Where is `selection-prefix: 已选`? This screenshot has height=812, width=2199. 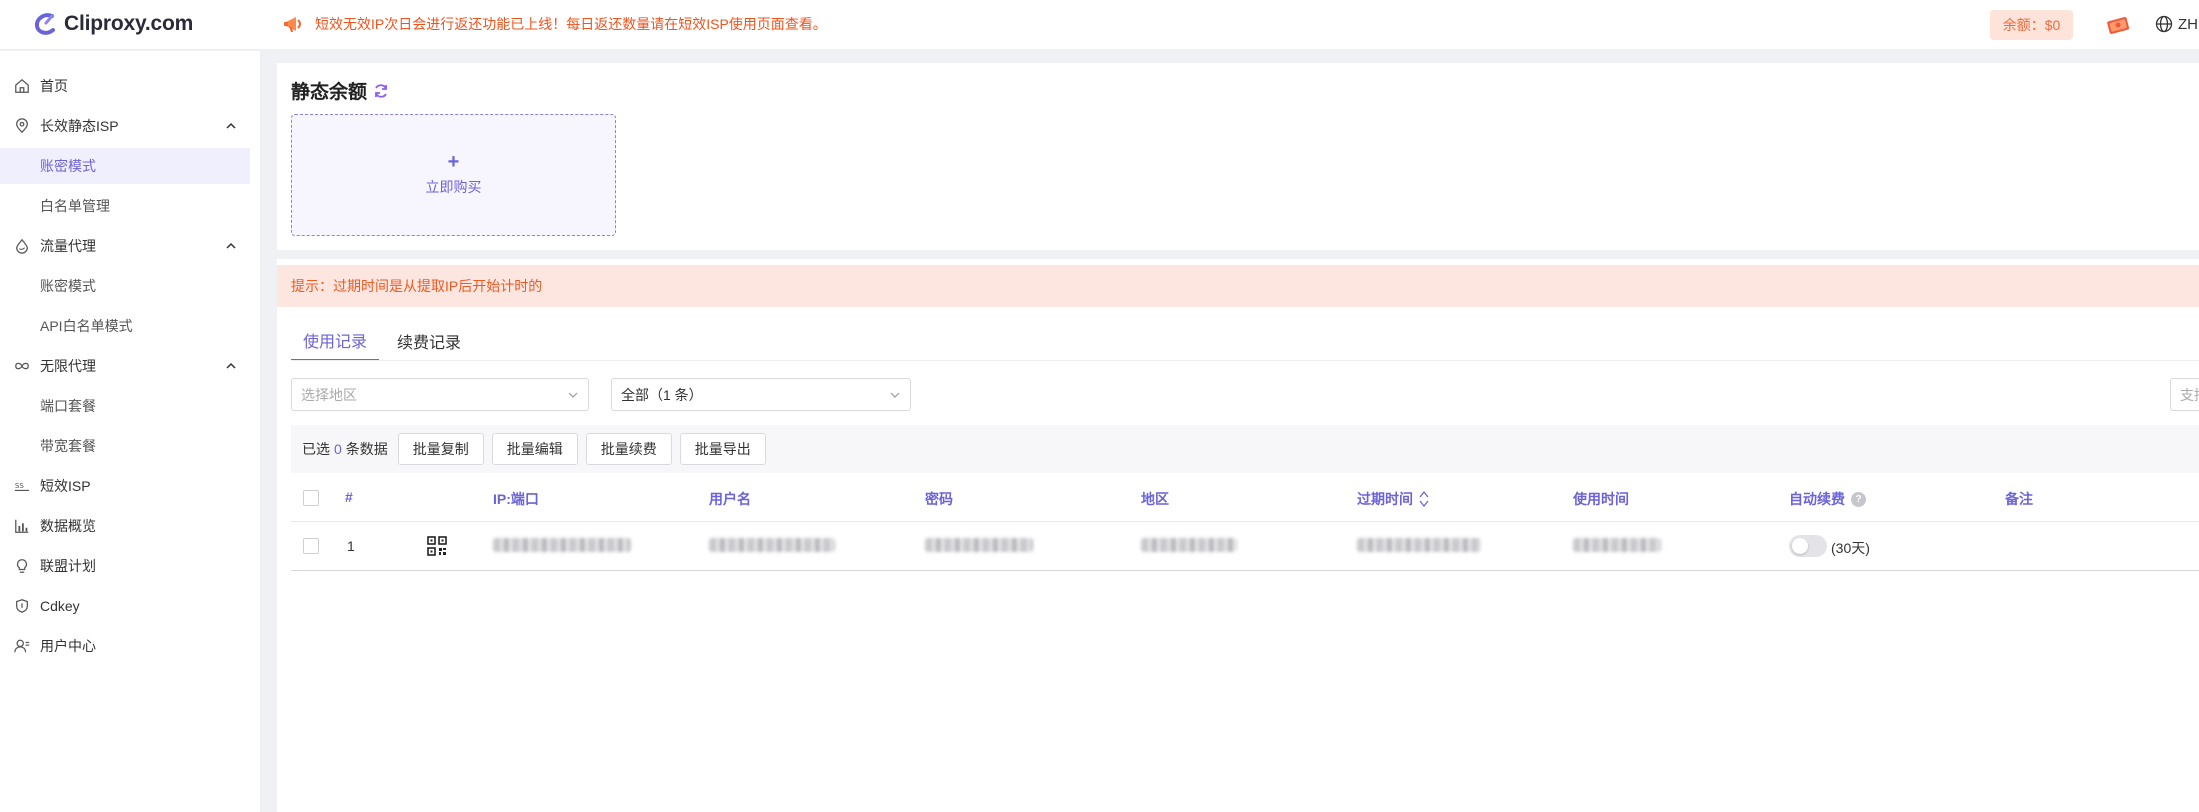
selection-prefix: 已选 is located at coordinates (316, 449).